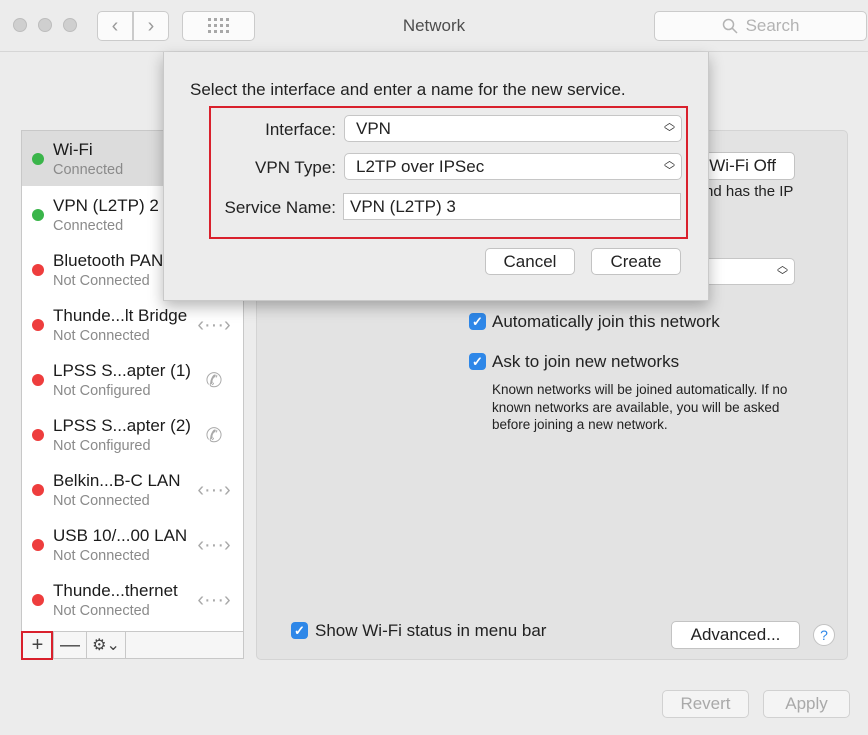 This screenshot has height=735, width=868. What do you see at coordinates (806, 704) in the screenshot?
I see `apply-button: Apply` at bounding box center [806, 704].